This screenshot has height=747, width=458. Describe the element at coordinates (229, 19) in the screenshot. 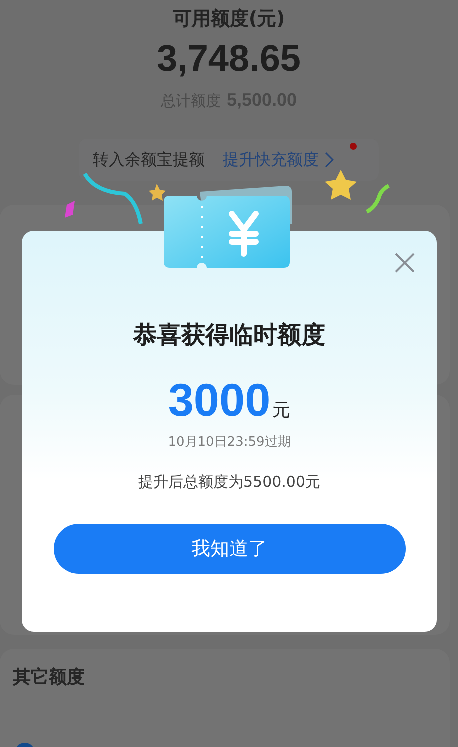

I see `available-credit-label: 可用额度(元)` at that location.